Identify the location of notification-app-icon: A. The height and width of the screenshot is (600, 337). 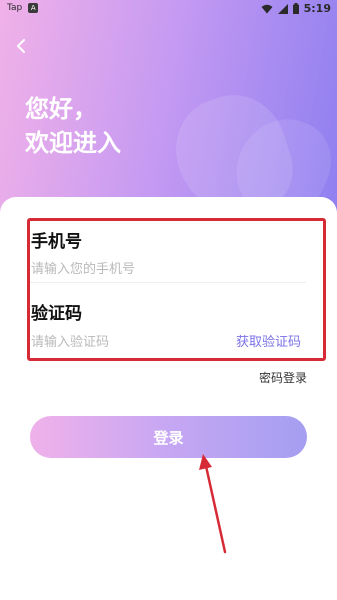
(33, 8).